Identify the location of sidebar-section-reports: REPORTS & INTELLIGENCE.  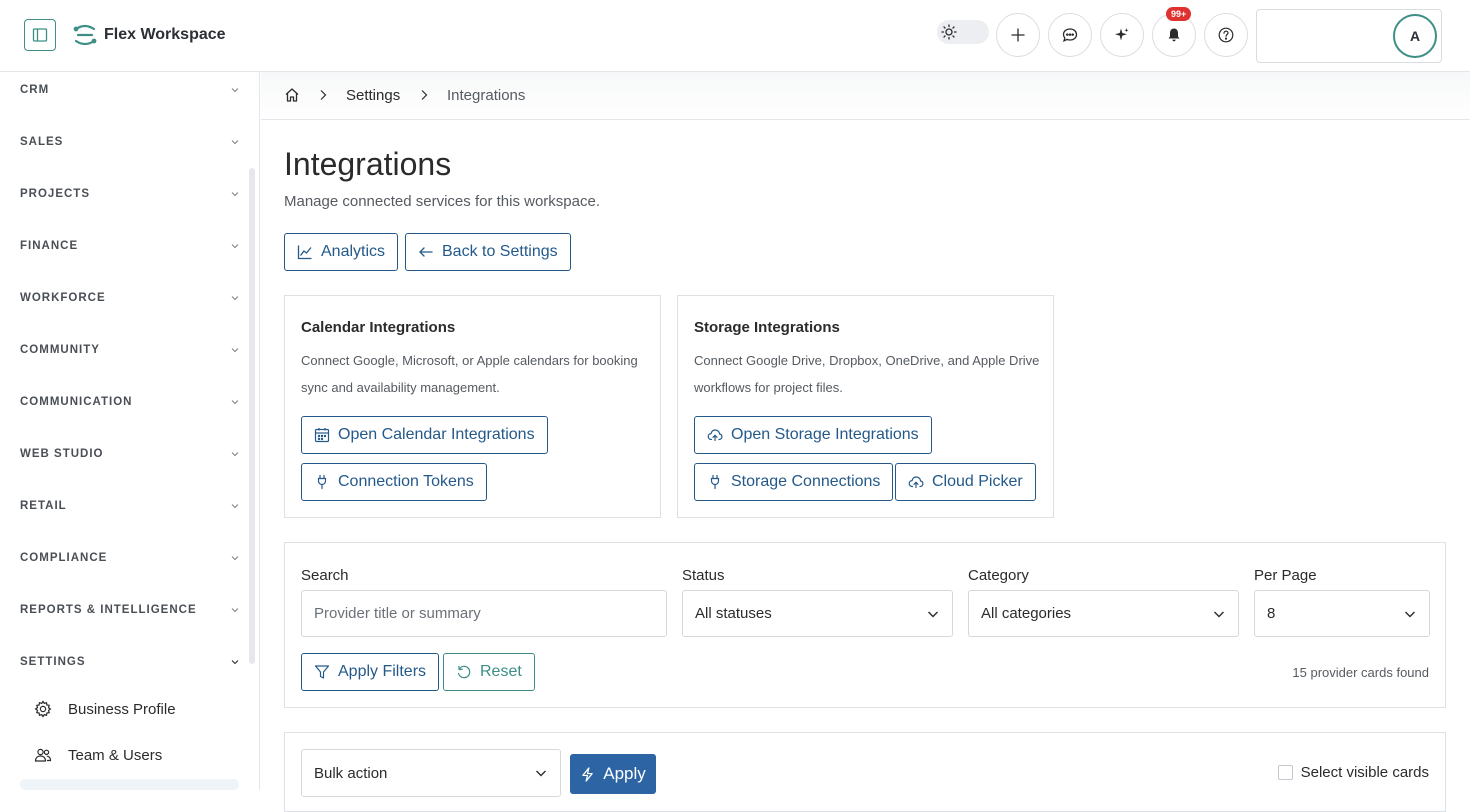
(130, 610).